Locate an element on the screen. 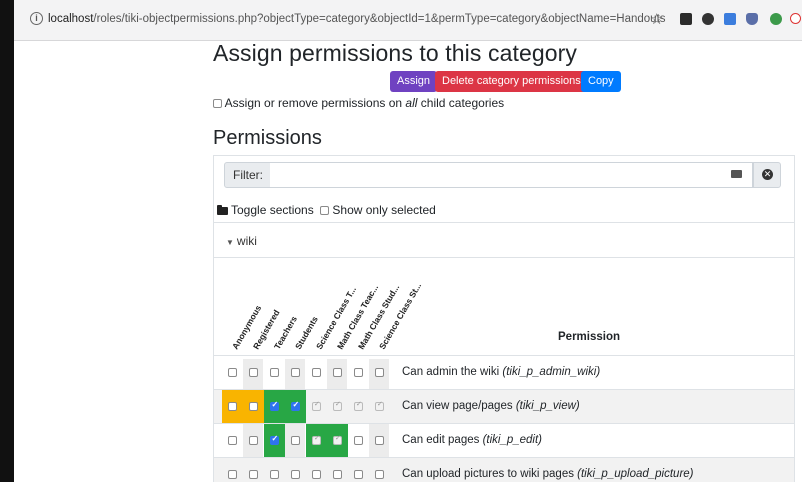 The height and width of the screenshot is (482, 802). child-text-end: child categories is located at coordinates (461, 103).